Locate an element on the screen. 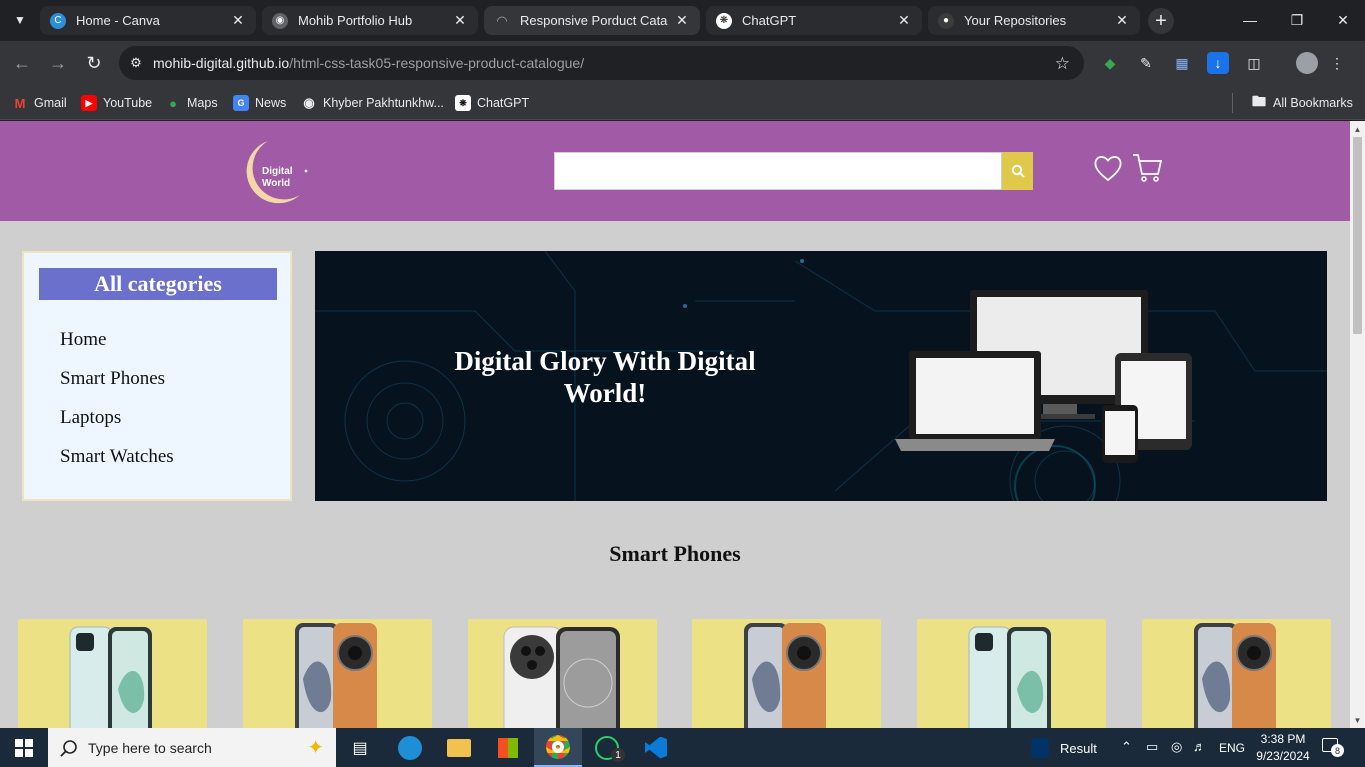 The image size is (1365, 767). taskbar-chrome is located at coordinates (558, 747).